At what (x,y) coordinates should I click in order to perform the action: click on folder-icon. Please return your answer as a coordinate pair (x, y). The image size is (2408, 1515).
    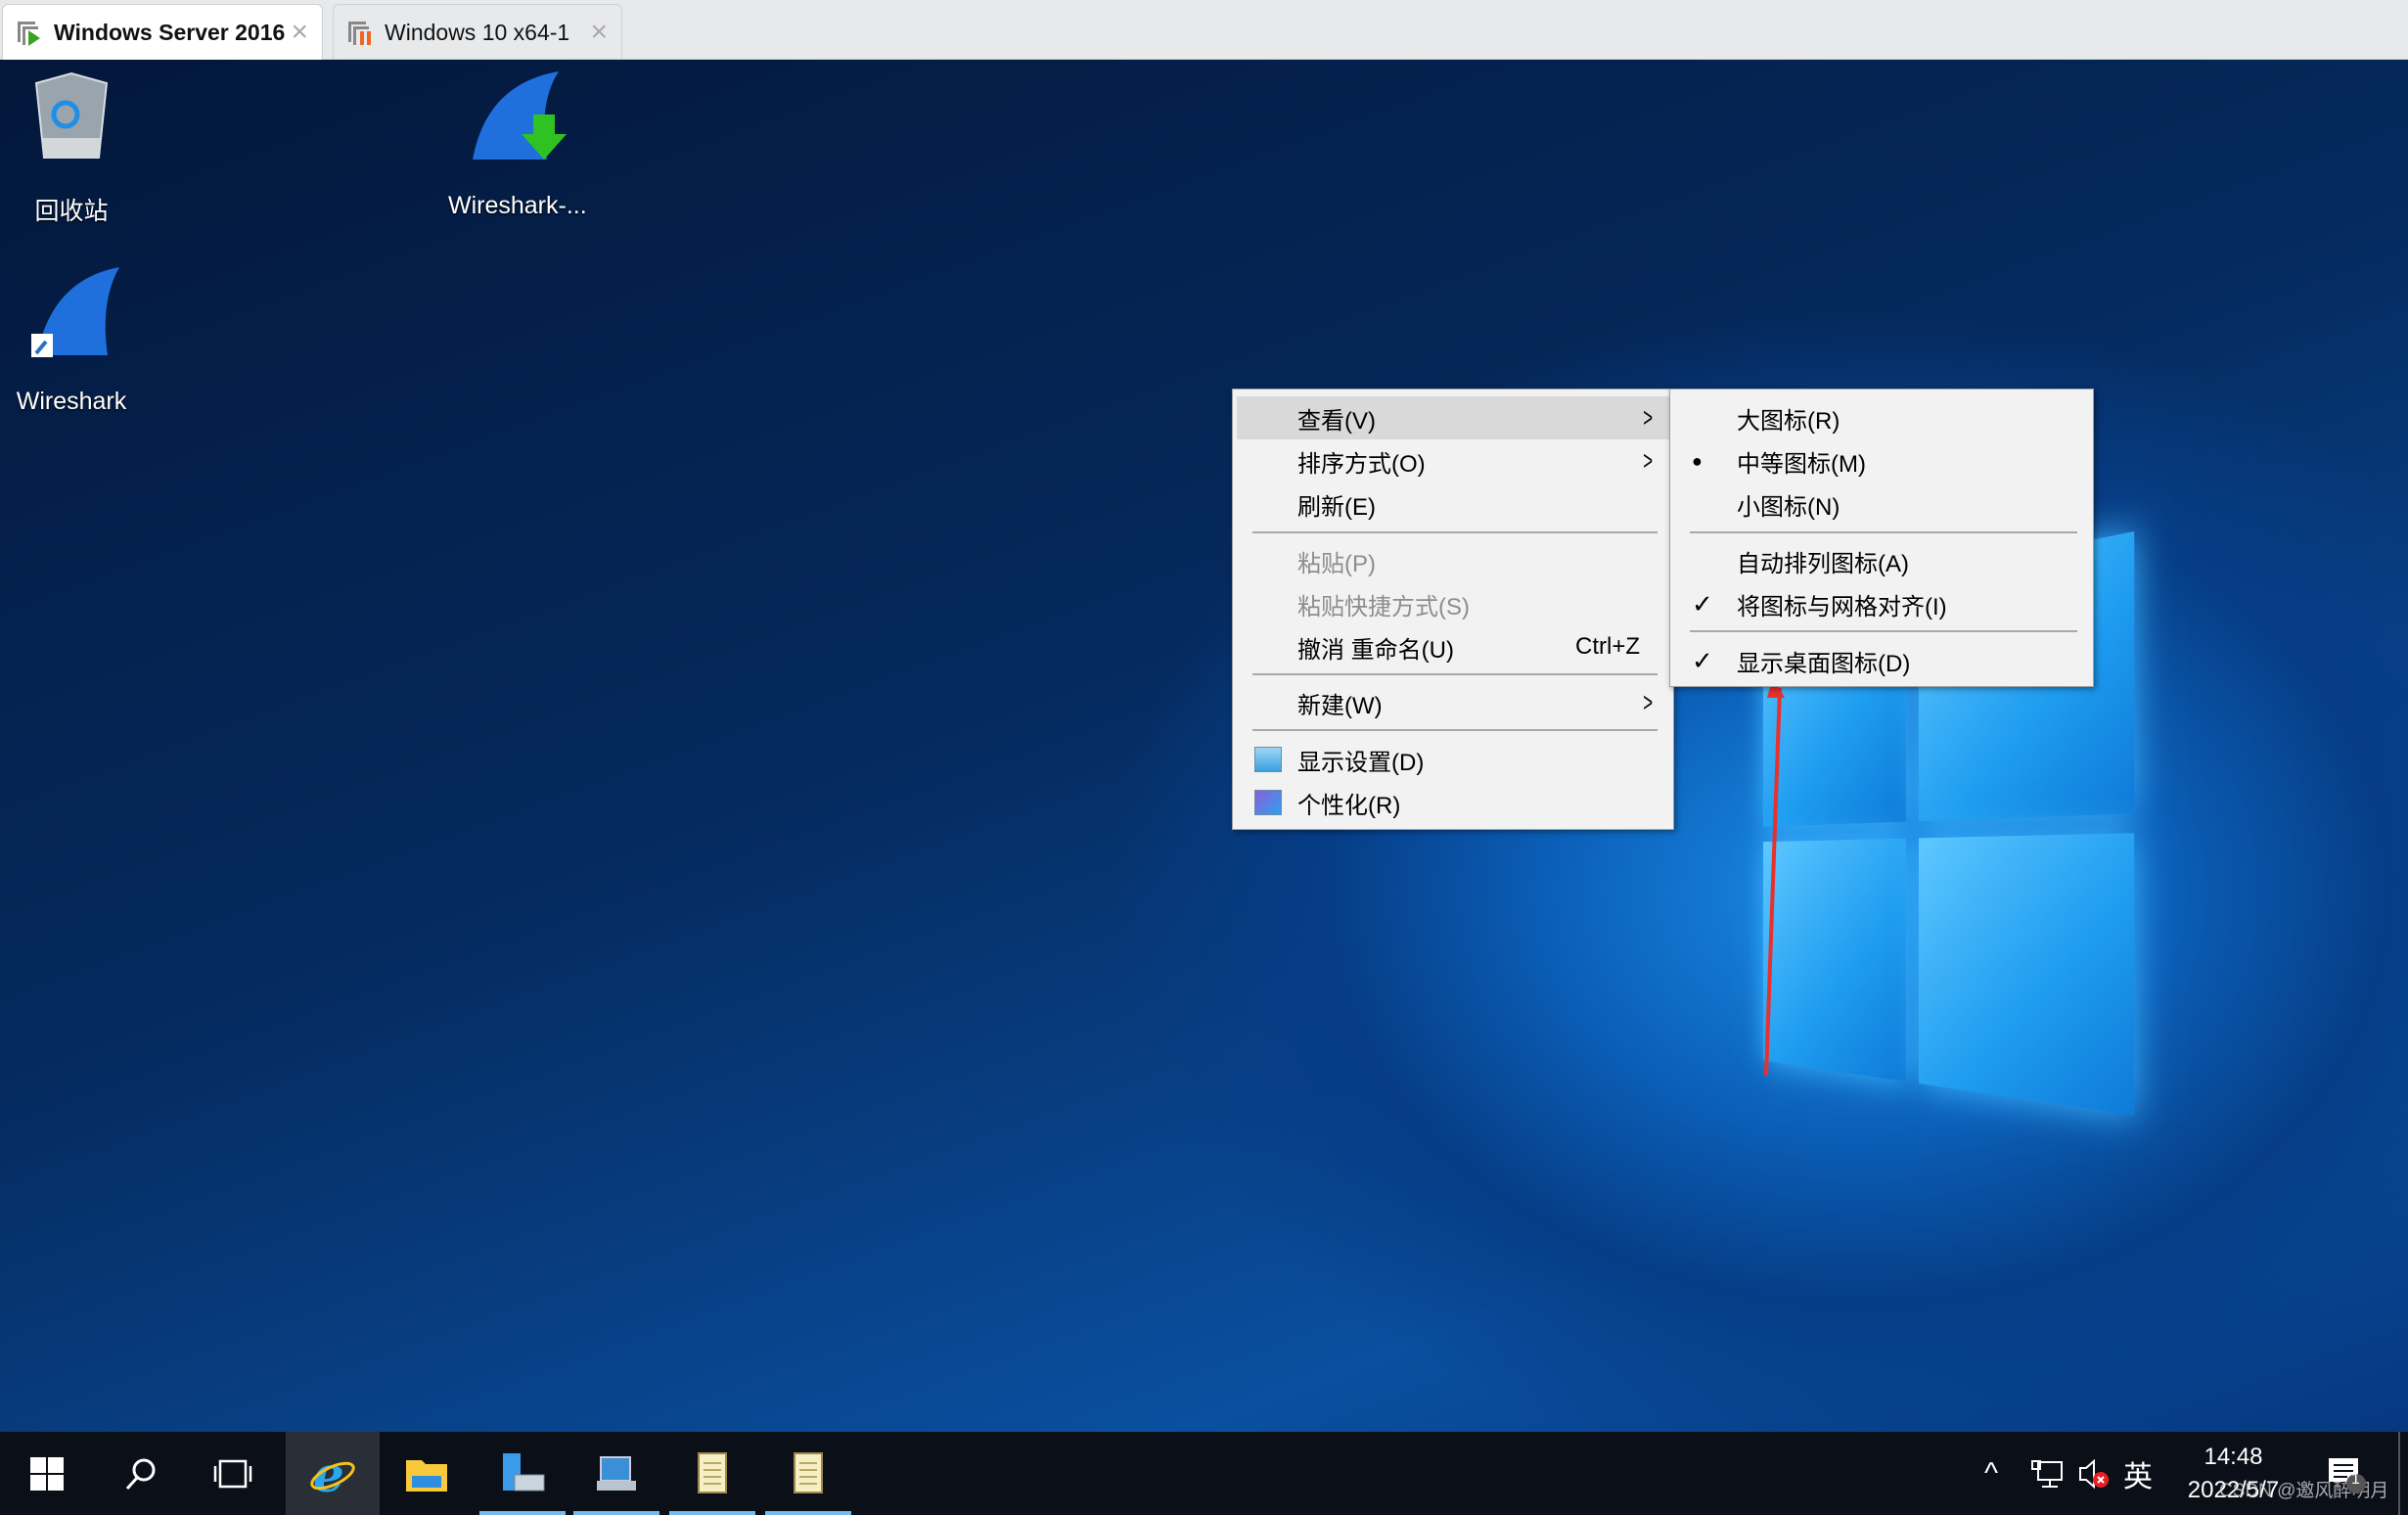
    Looking at the image, I should click on (426, 1475).